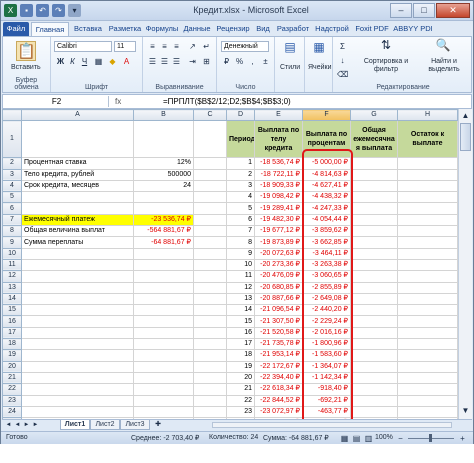 This screenshot has width=474, height=463. What do you see at coordinates (424, 10) in the screenshot?
I see `maximize-button: □` at bounding box center [424, 10].